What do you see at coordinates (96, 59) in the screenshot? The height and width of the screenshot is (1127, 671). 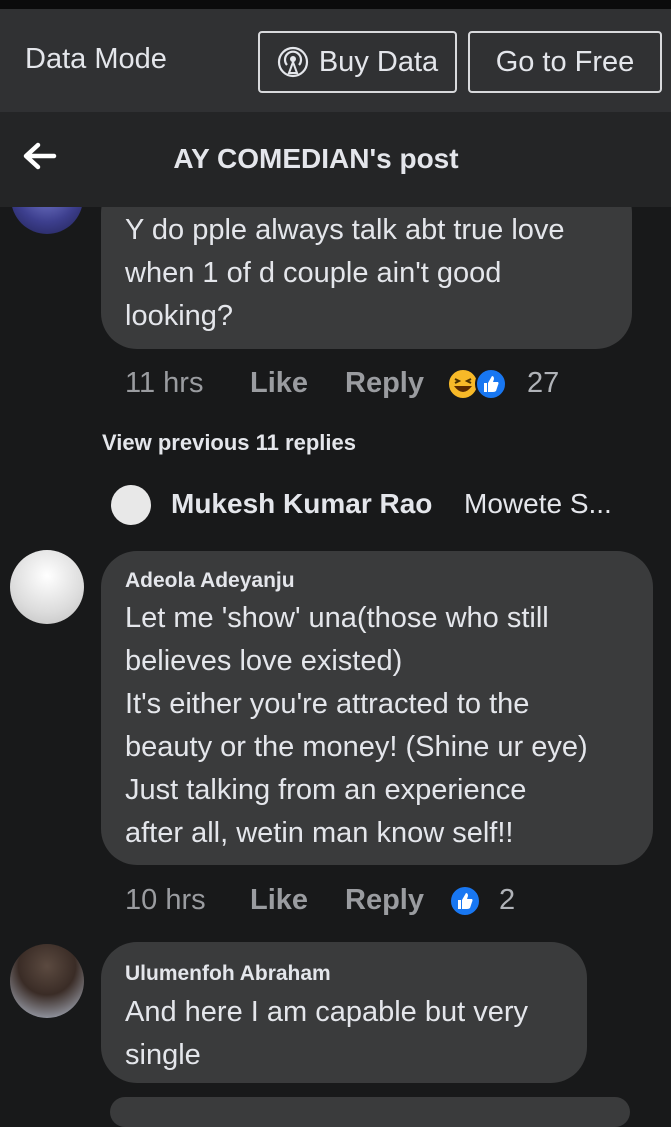 I see `data-mode-label: Data Mode` at bounding box center [96, 59].